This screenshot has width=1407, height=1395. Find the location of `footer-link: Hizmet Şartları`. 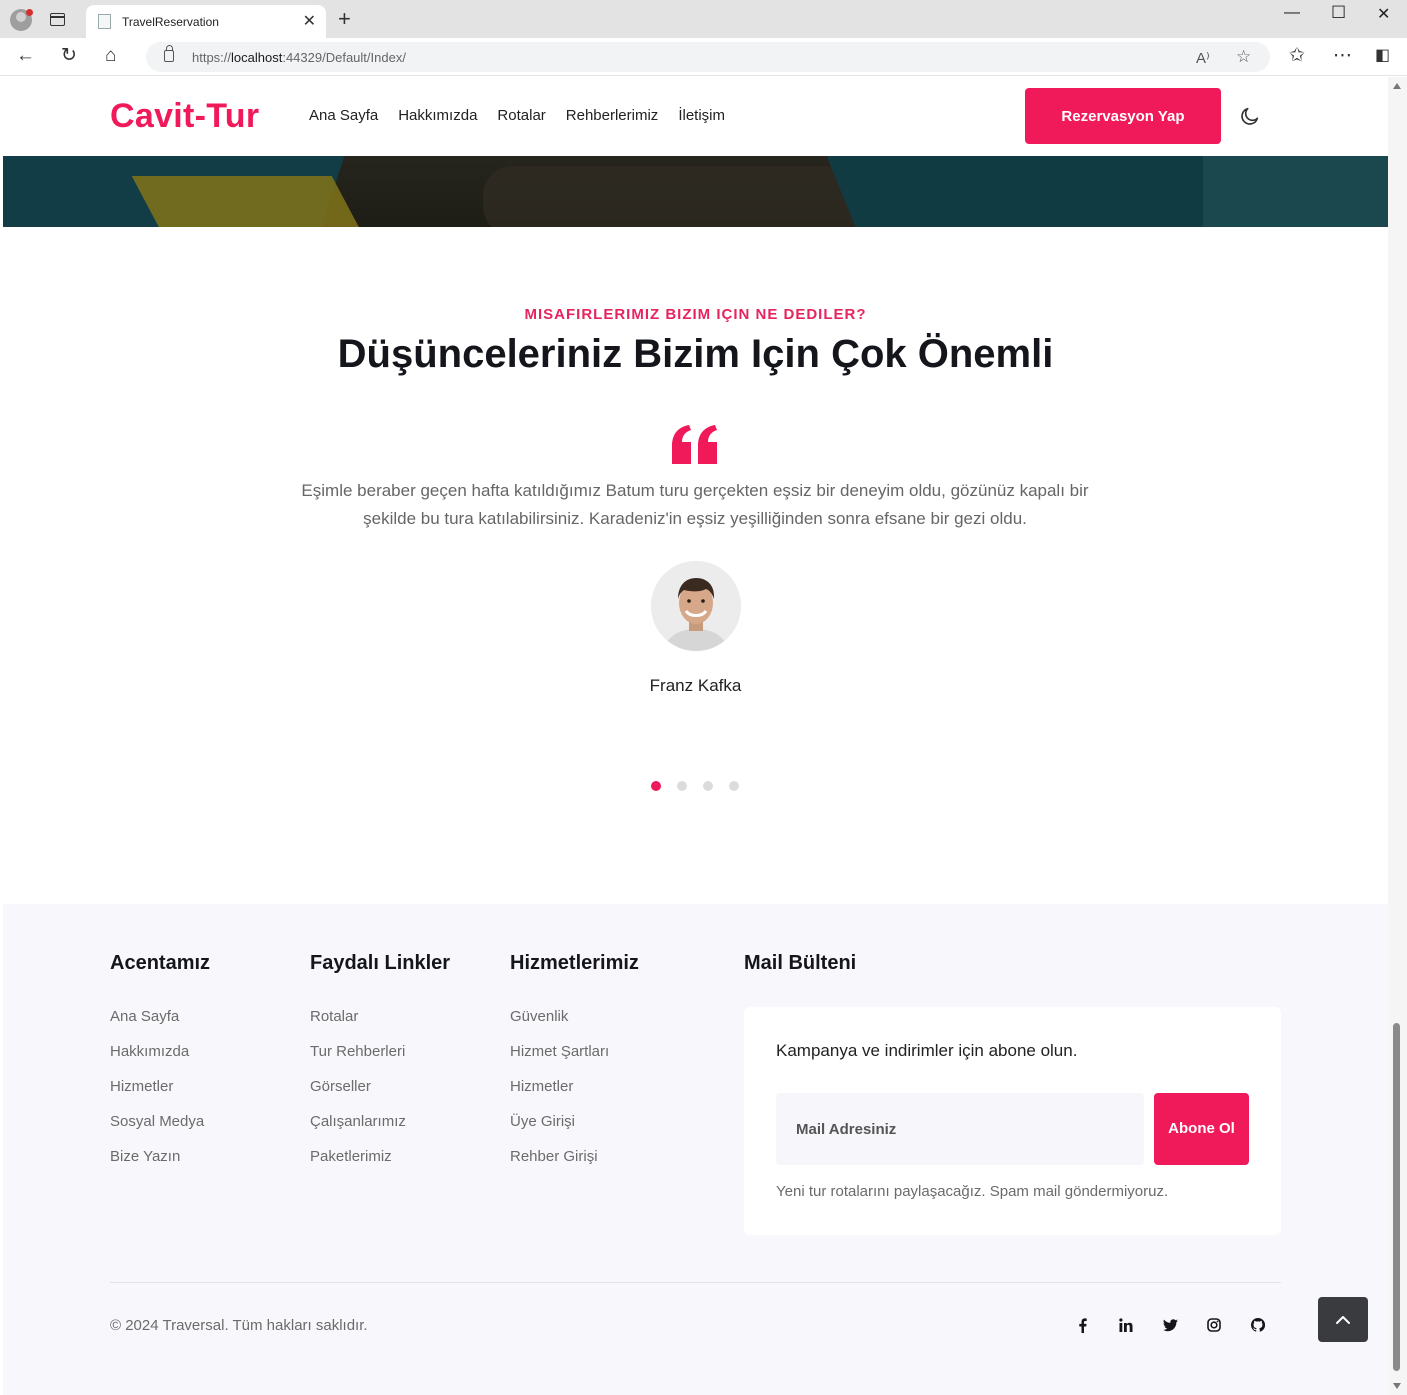

footer-link: Hizmet Şartları is located at coordinates (574, 1059).